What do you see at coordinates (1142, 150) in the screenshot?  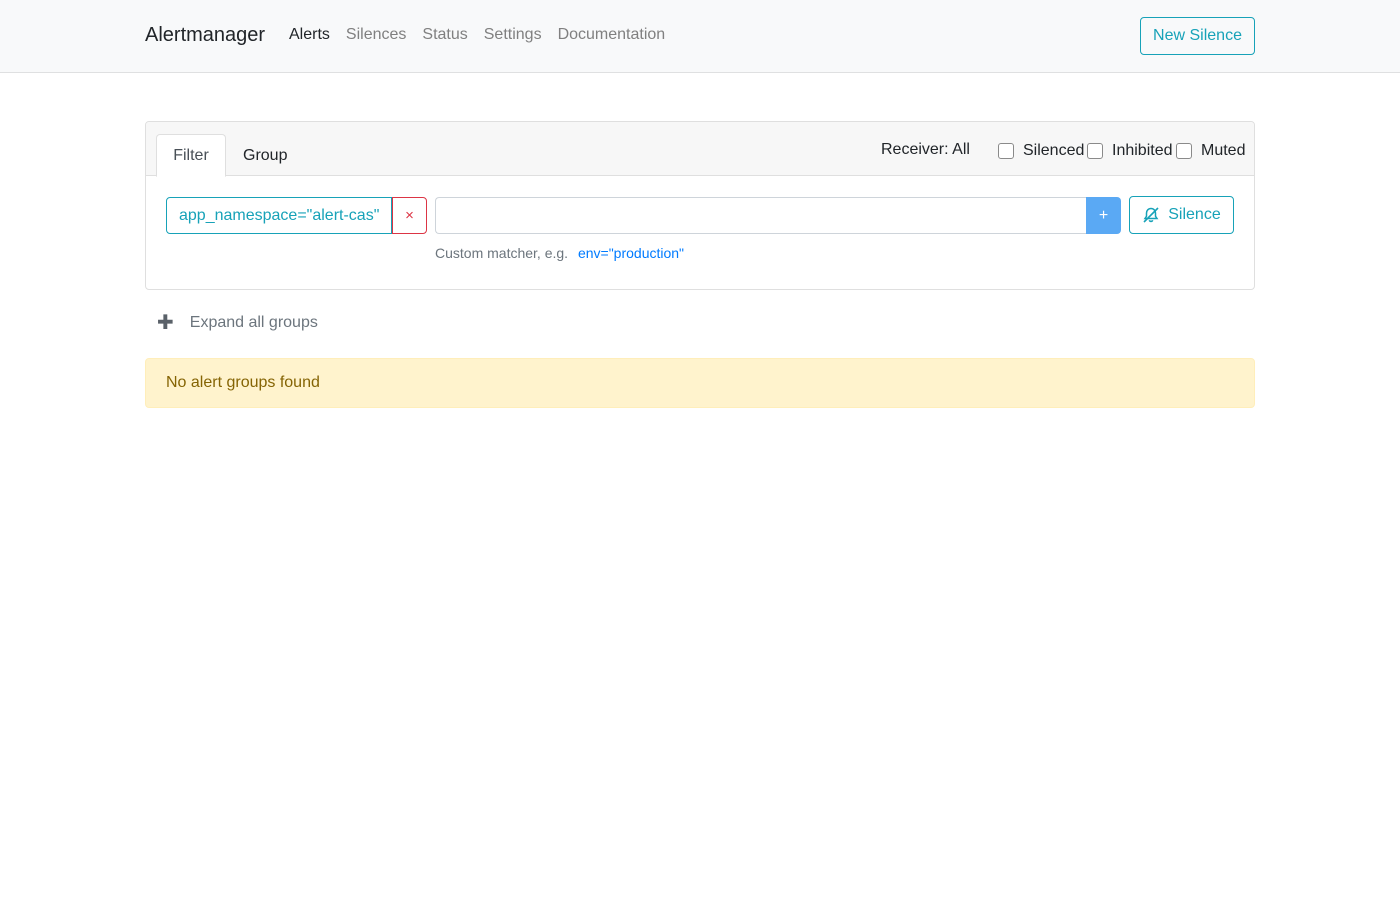 I see `inhibited-label: Inhibited` at bounding box center [1142, 150].